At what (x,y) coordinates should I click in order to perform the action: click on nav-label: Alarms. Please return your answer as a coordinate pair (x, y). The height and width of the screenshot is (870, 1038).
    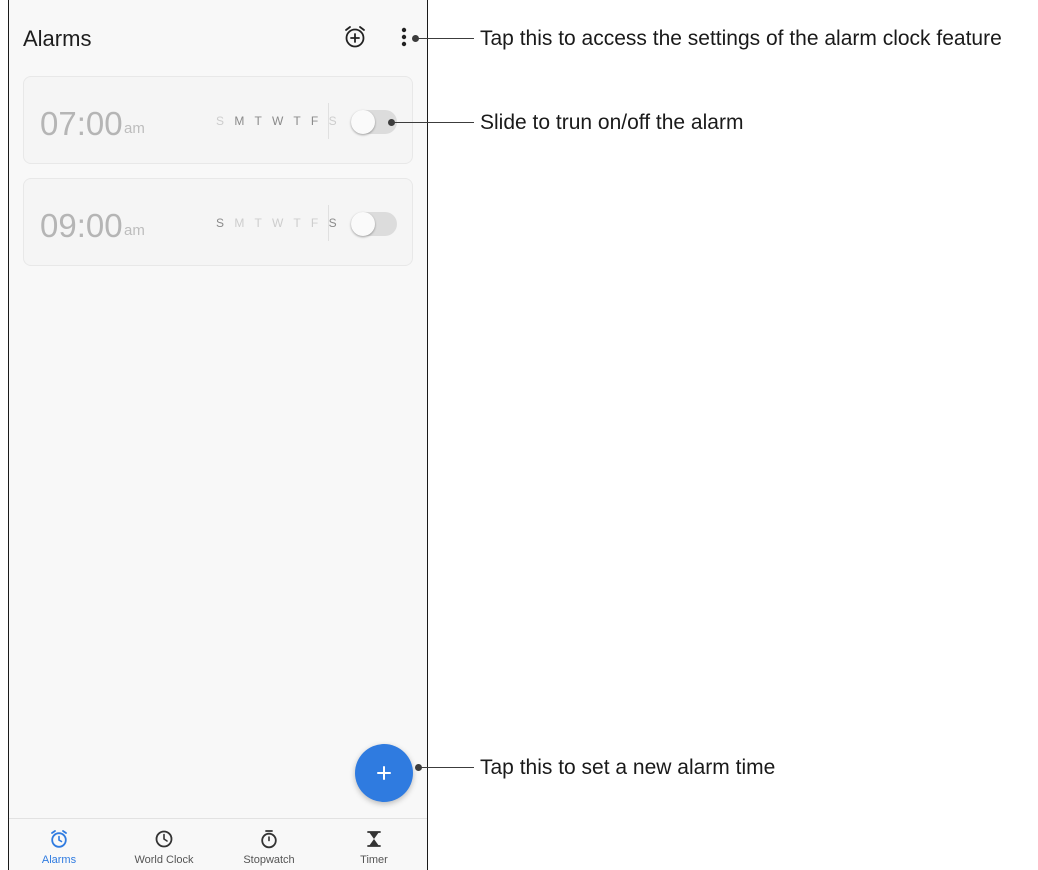
    Looking at the image, I should click on (59, 860).